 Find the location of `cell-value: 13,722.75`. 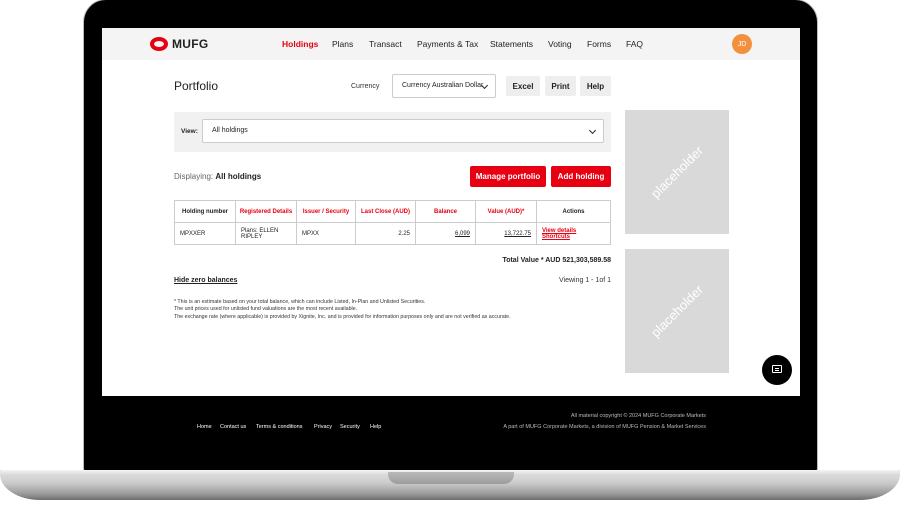

cell-value: 13,722.75 is located at coordinates (517, 234).